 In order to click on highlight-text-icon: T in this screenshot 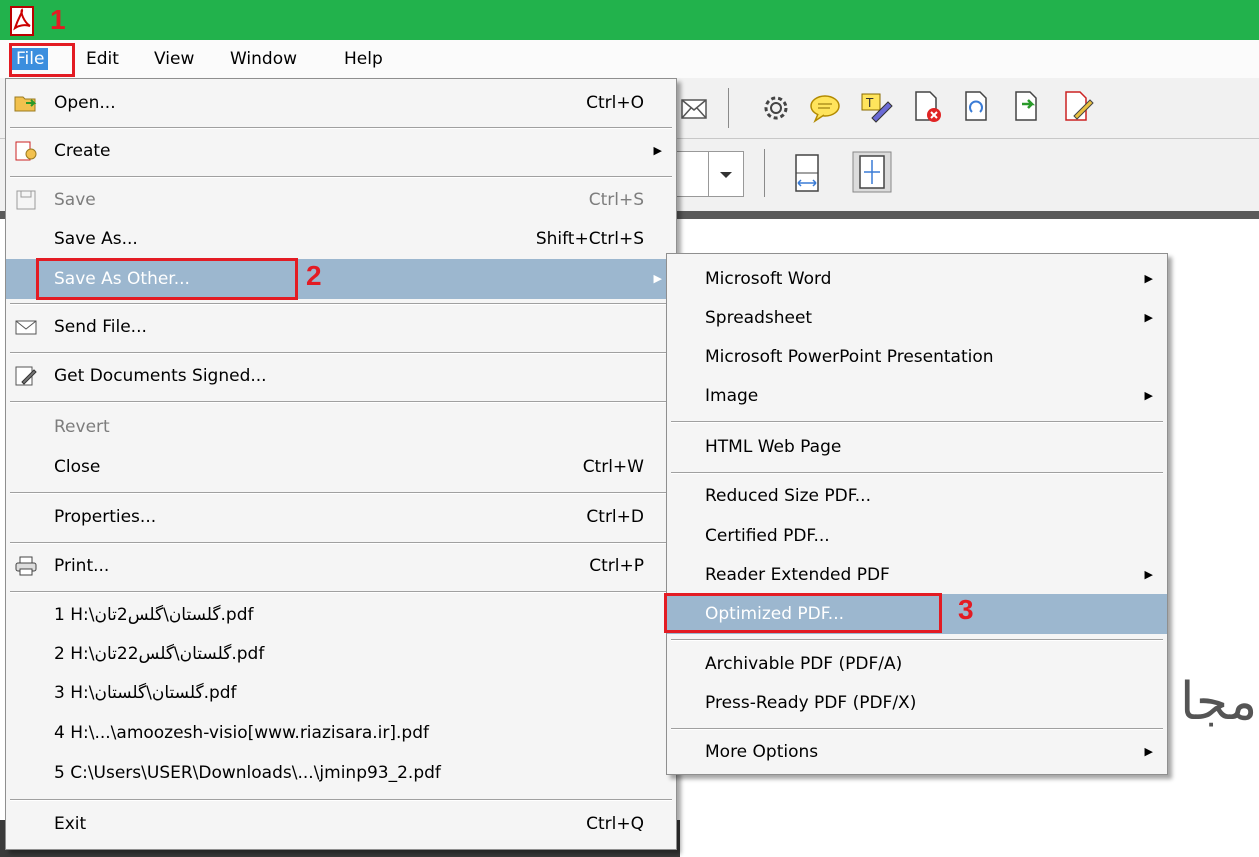, I will do `click(876, 107)`.